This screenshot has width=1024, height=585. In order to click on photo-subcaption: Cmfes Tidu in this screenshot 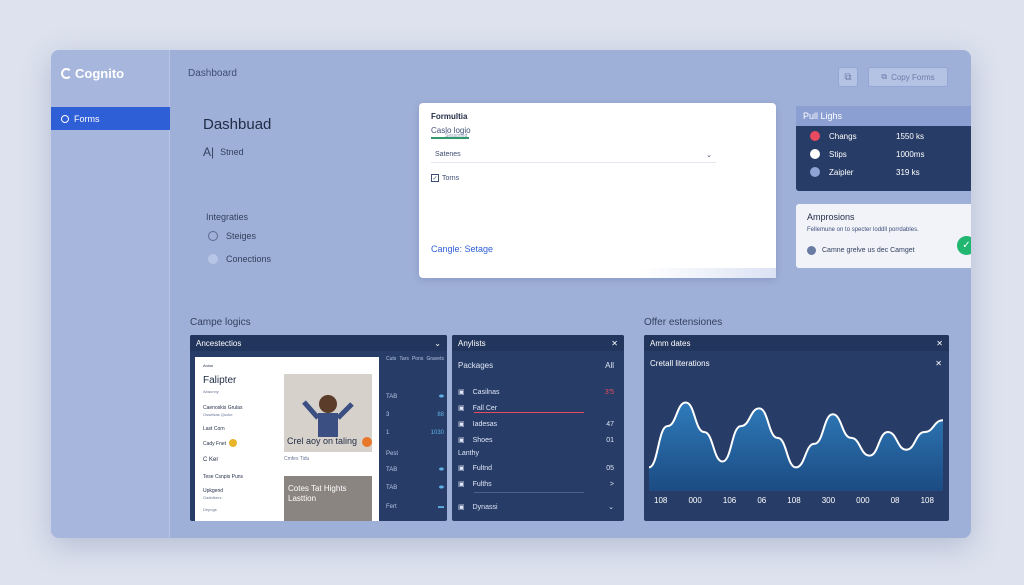, I will do `click(297, 459)`.